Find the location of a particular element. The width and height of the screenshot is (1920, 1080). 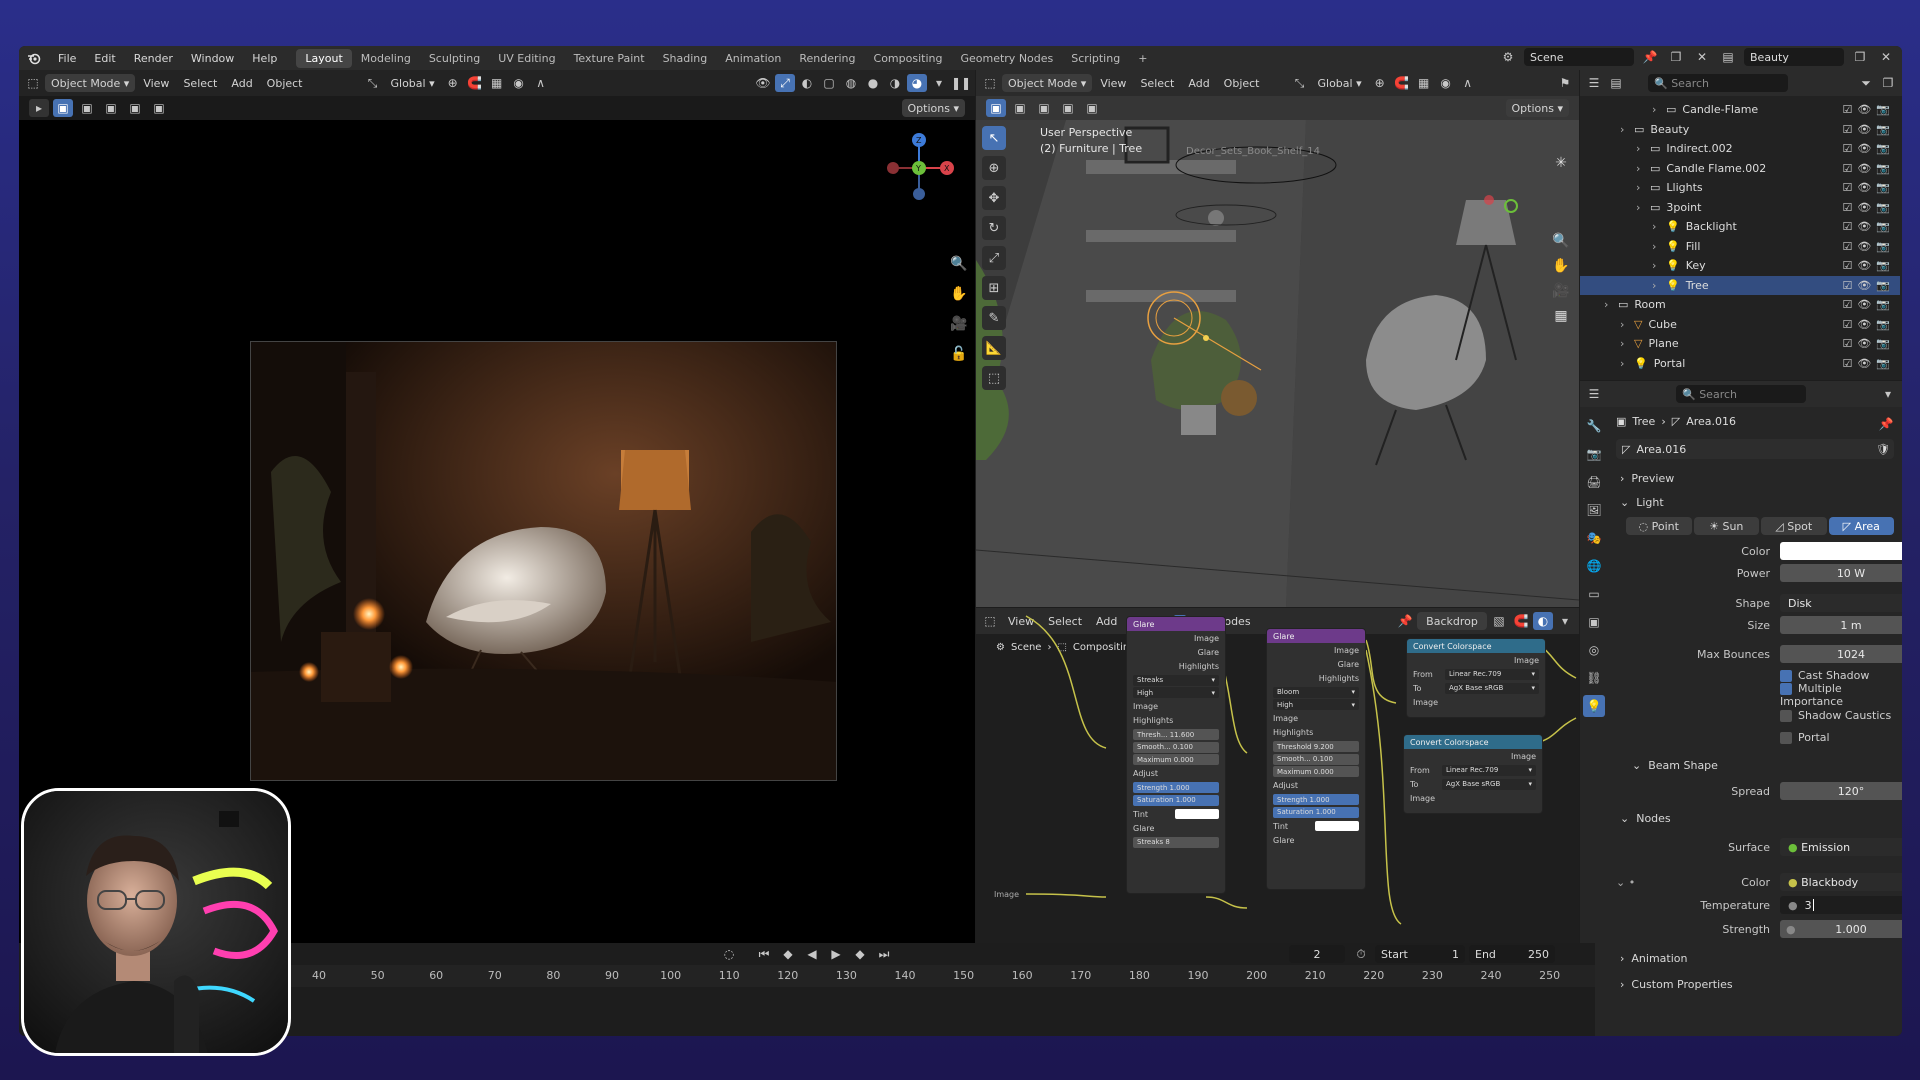

shape-dropdown: Disk▾ is located at coordinates (1841, 603).